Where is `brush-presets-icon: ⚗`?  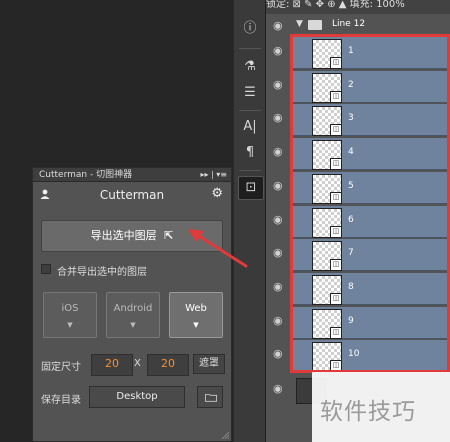 brush-presets-icon: ⚗ is located at coordinates (250, 67).